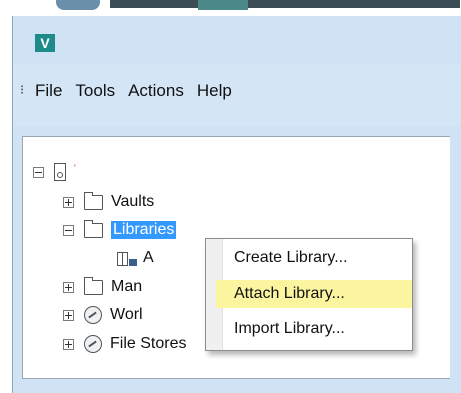  What do you see at coordinates (75, 168) in the screenshot?
I see `root-marker: '` at bounding box center [75, 168].